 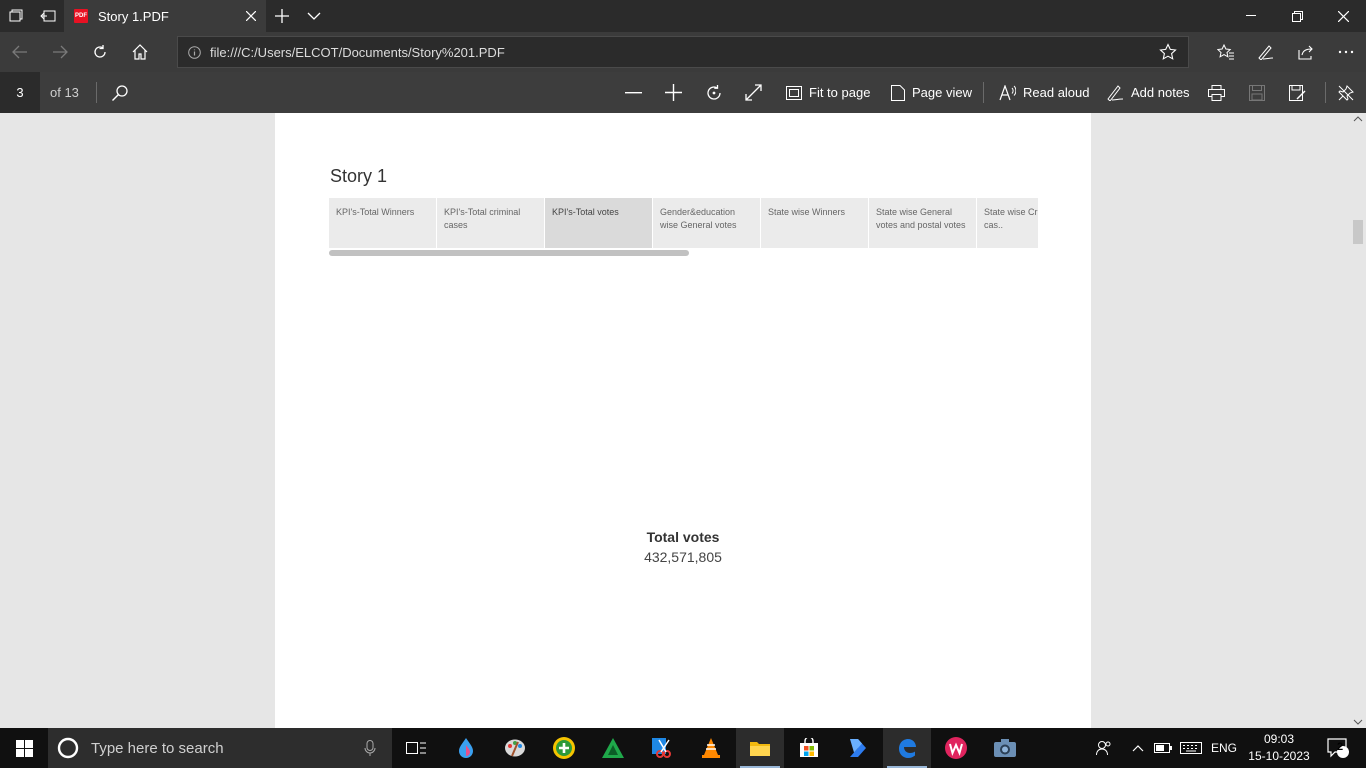 I want to click on save-icon, so click(x=1257, y=92).